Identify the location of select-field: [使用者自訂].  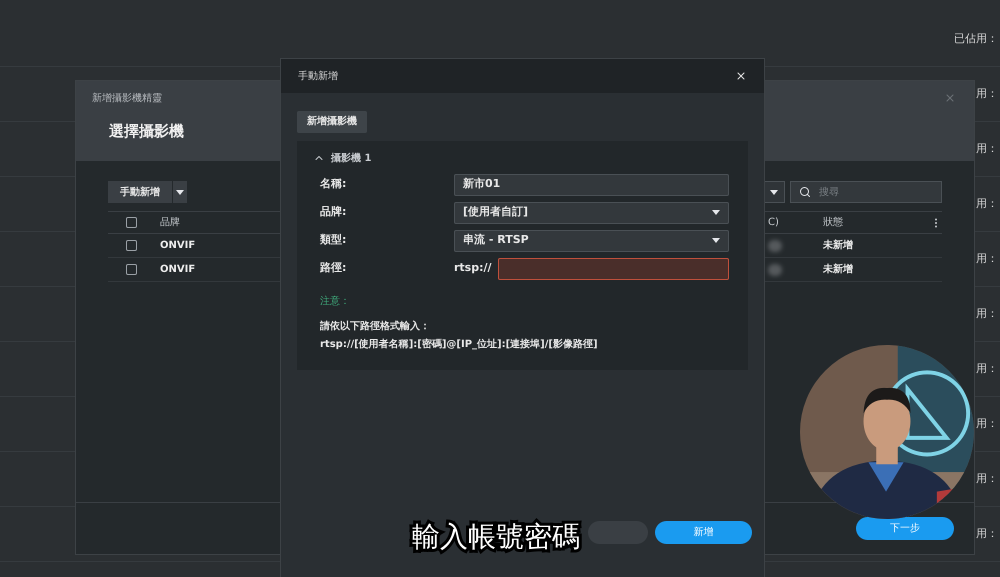
(591, 213).